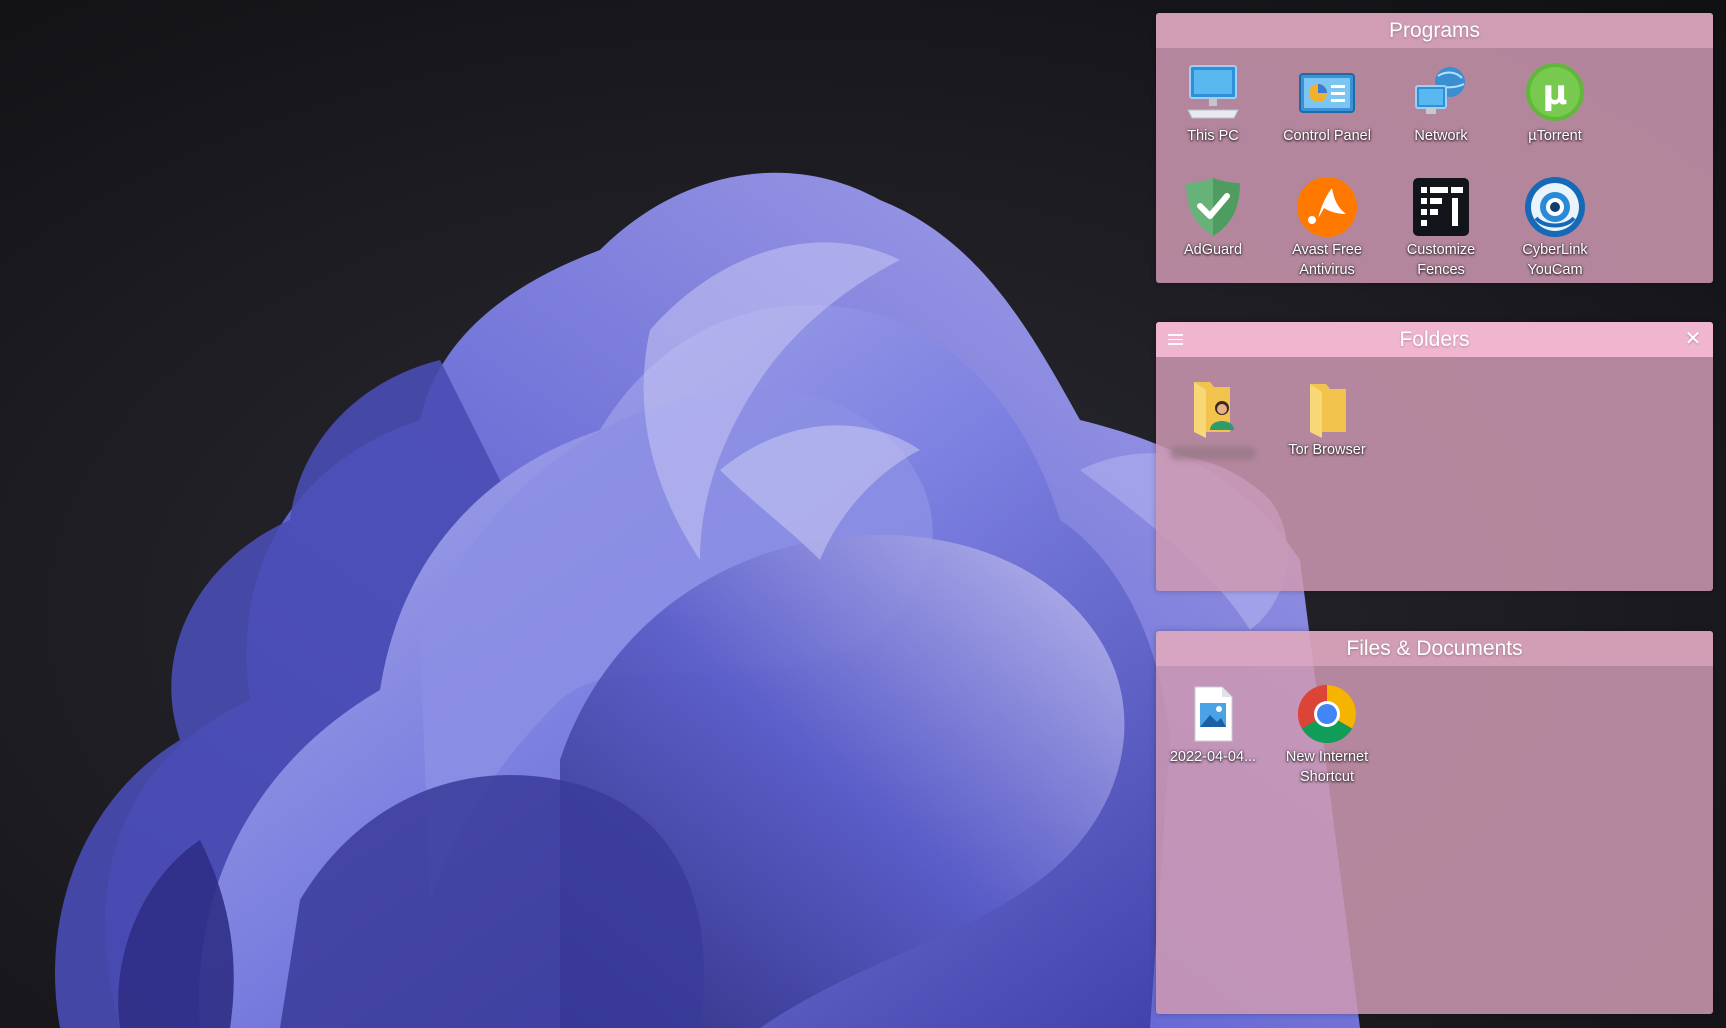  I want to click on fence-title-text: Folders, so click(1434, 339).